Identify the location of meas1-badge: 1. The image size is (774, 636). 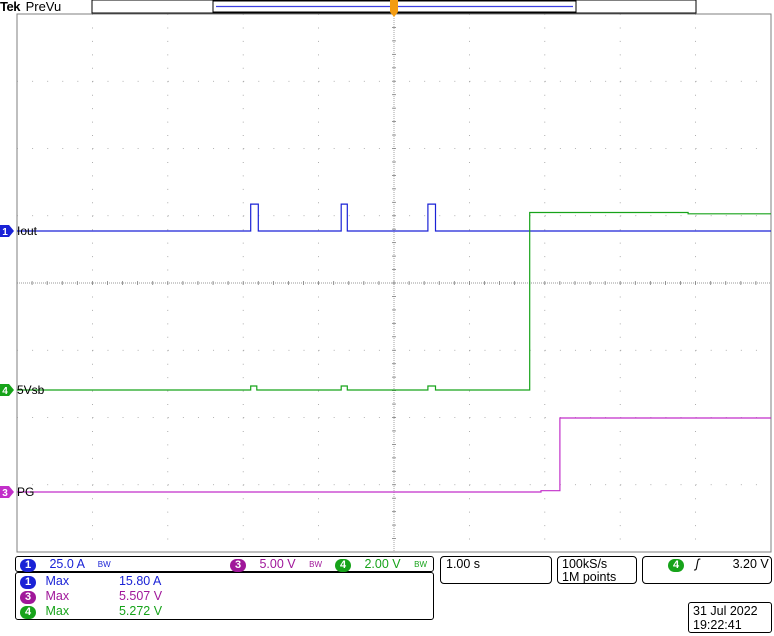
(28, 582).